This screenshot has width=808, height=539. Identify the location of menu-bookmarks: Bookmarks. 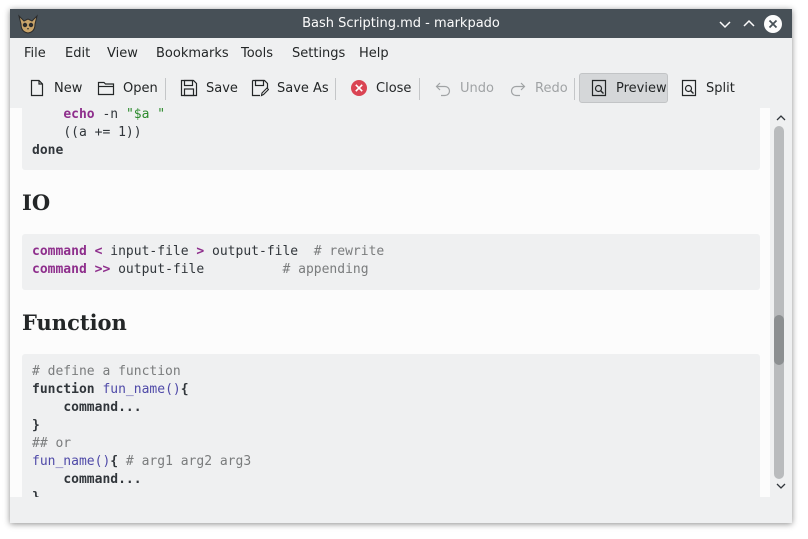
(192, 53).